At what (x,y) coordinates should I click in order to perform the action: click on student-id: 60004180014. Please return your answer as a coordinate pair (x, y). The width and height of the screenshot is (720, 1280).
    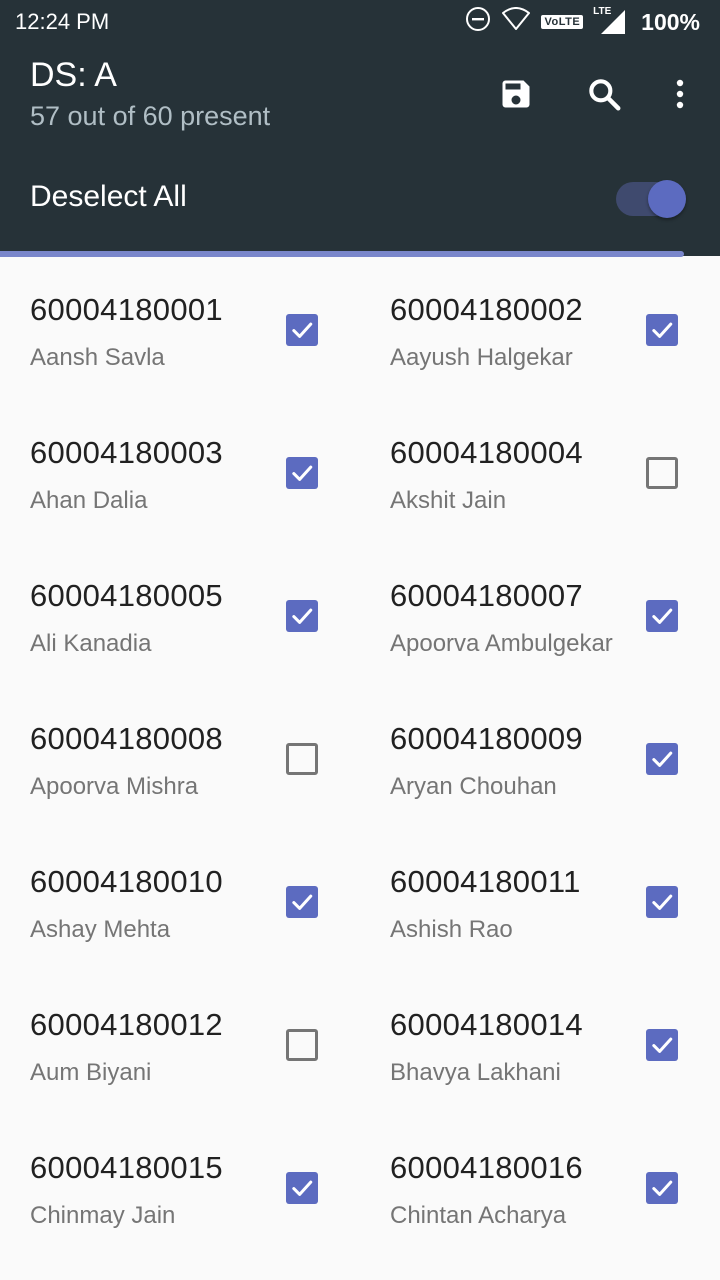
    Looking at the image, I should click on (486, 1024).